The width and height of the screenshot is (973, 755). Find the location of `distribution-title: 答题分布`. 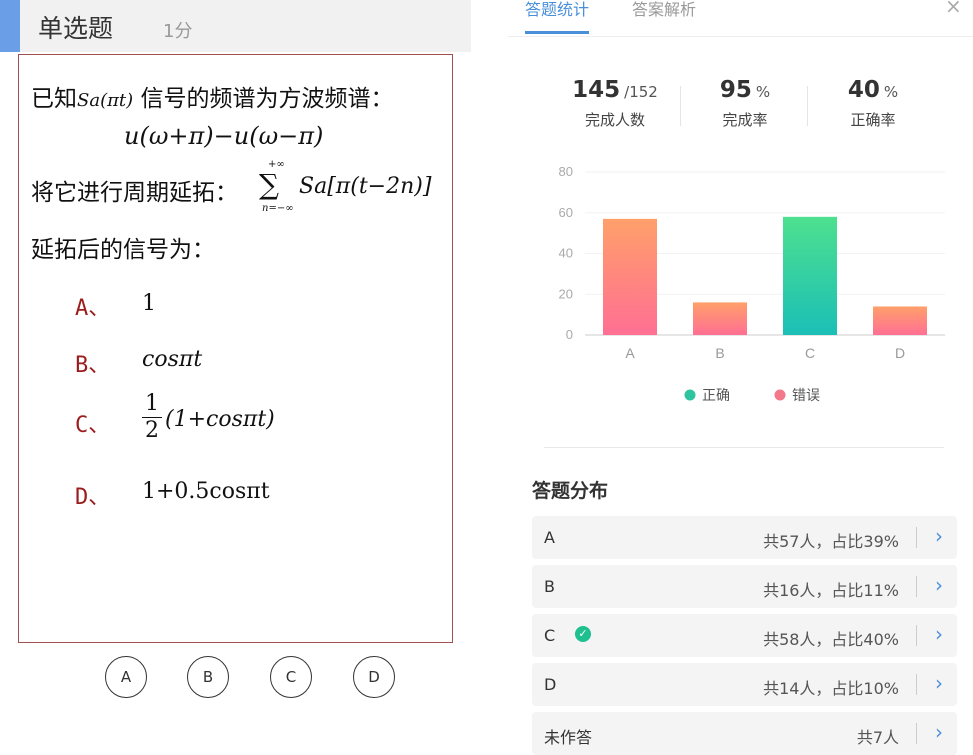

distribution-title: 答题分布 is located at coordinates (570, 491).